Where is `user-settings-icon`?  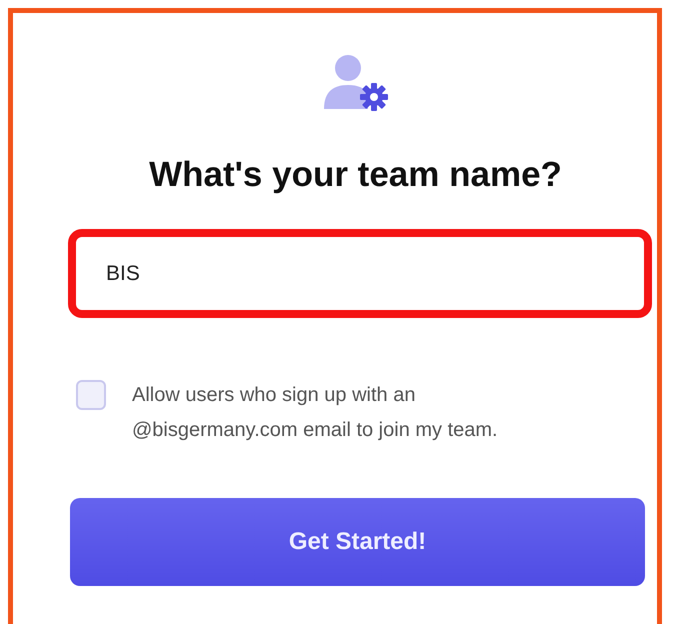
user-settings-icon is located at coordinates (356, 82).